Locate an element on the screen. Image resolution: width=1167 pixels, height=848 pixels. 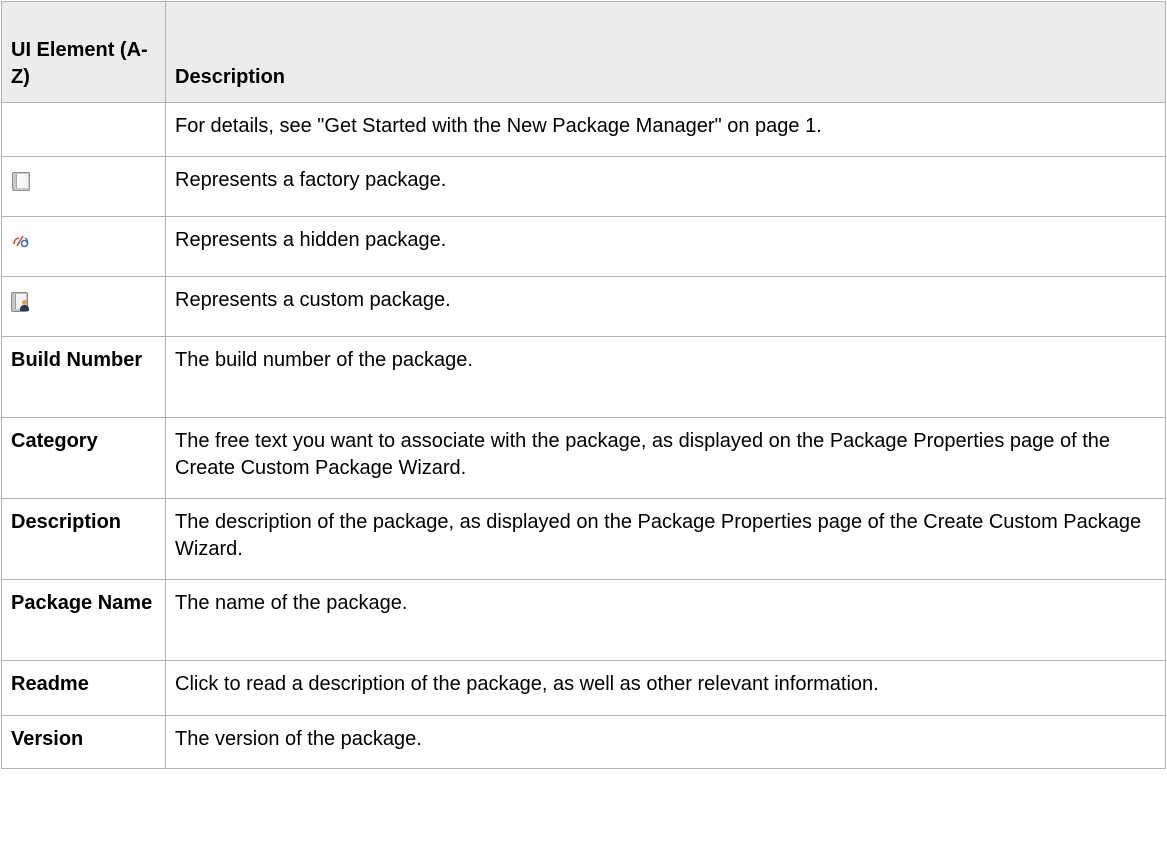
table-row: Represents a factory package. is located at coordinates (583, 186).